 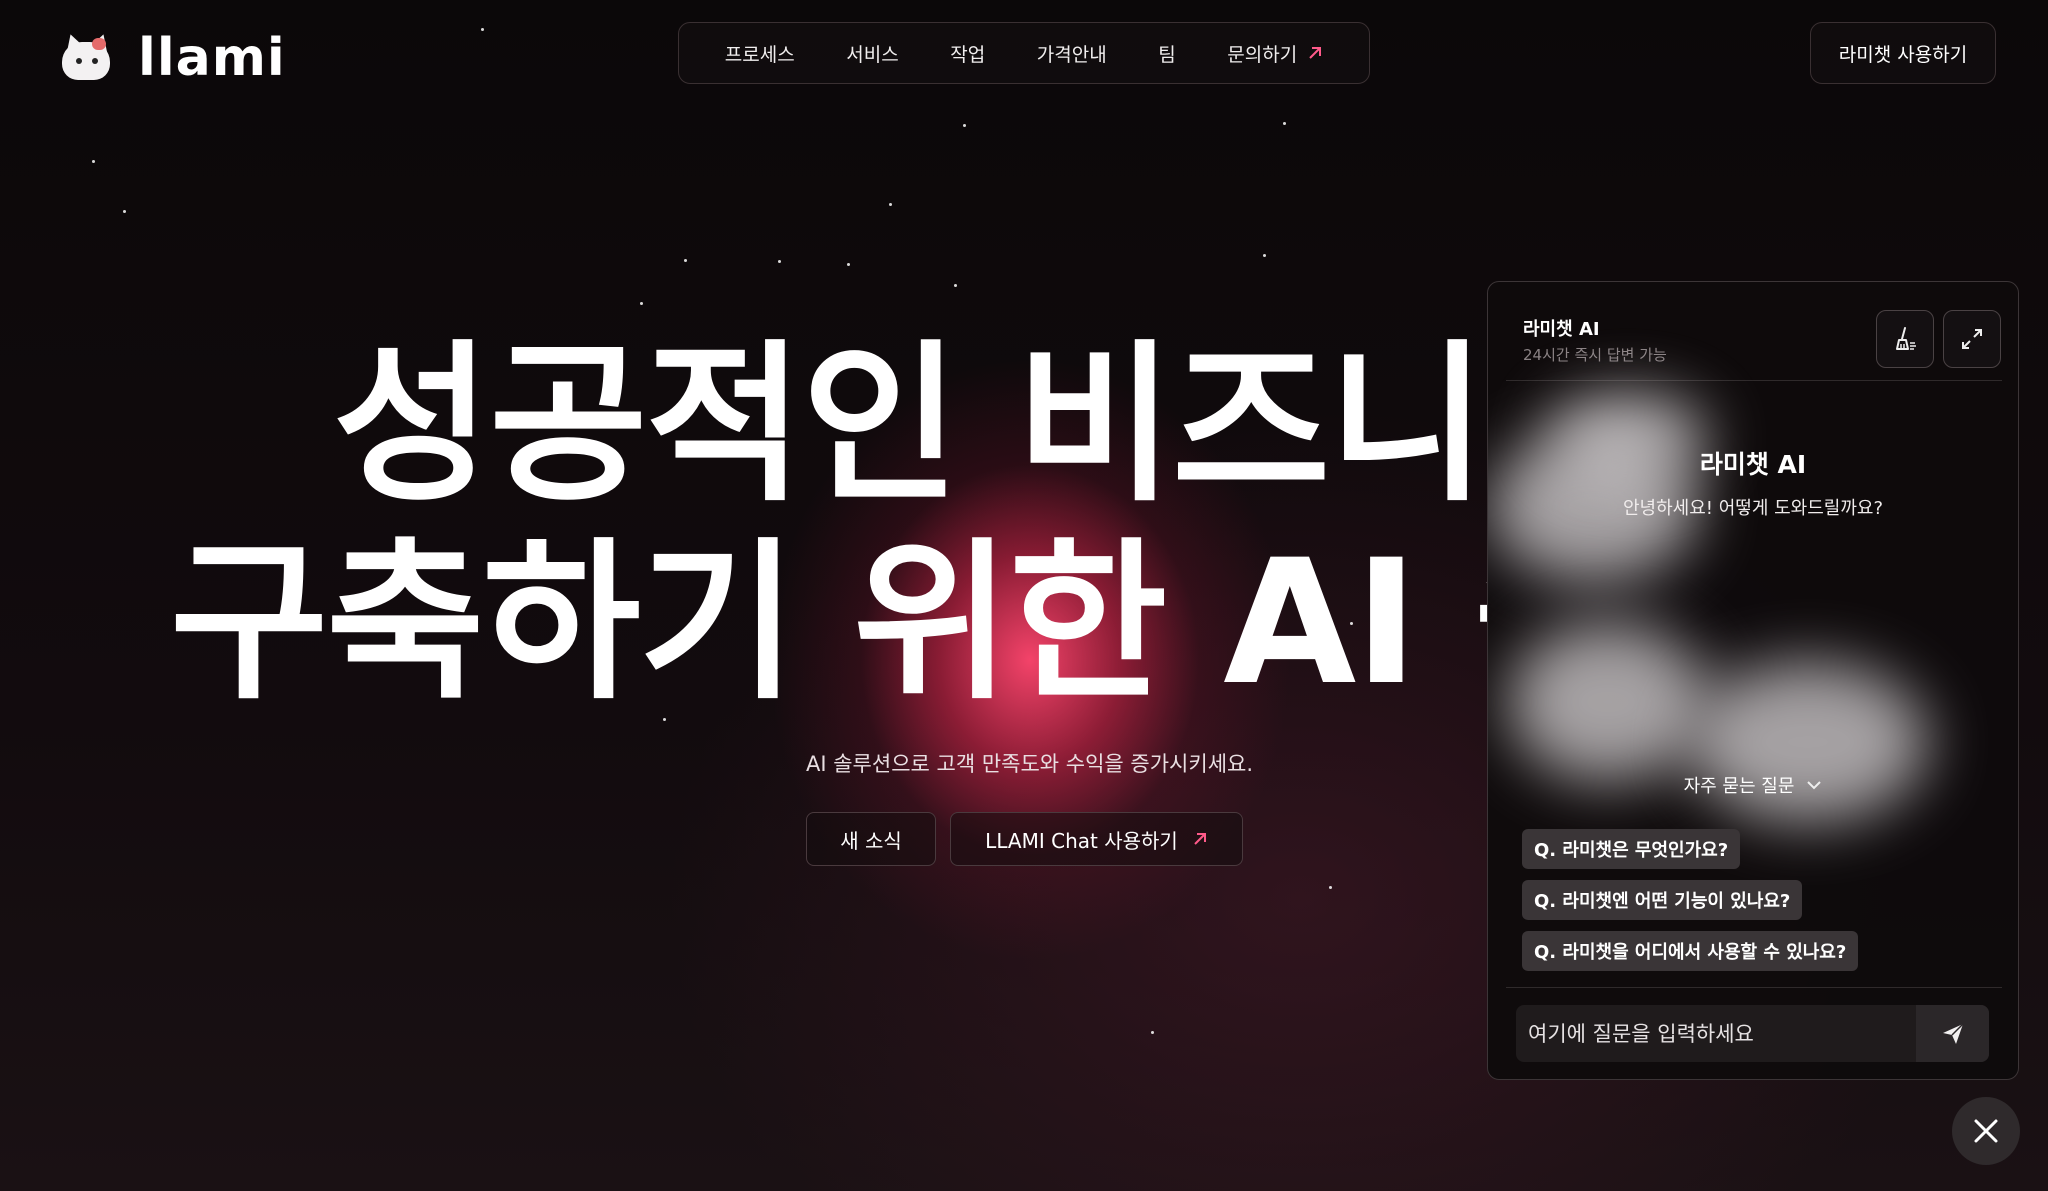 I want to click on brand-logo: llami, so click(x=172, y=58).